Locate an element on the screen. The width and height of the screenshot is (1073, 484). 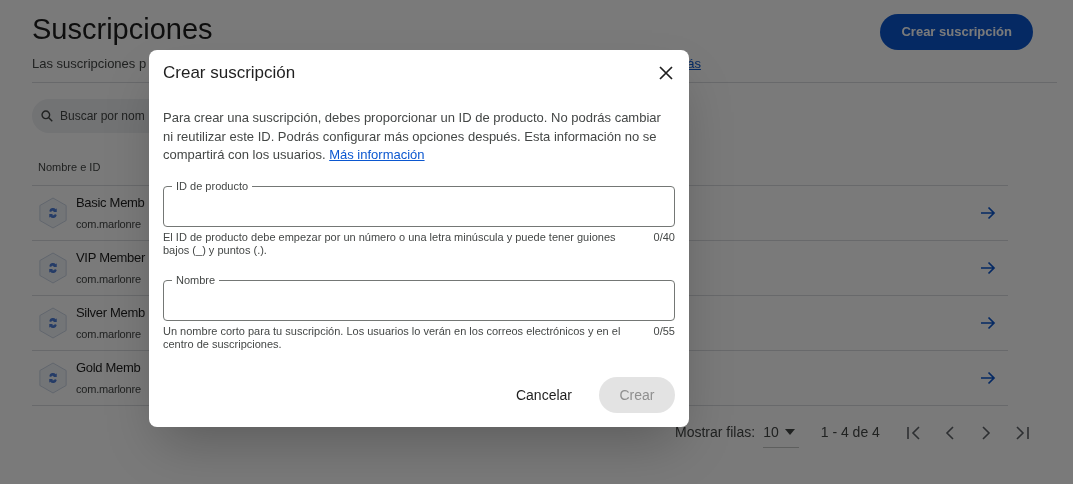
rows-per-page-dropdown: 10 is located at coordinates (781, 432).